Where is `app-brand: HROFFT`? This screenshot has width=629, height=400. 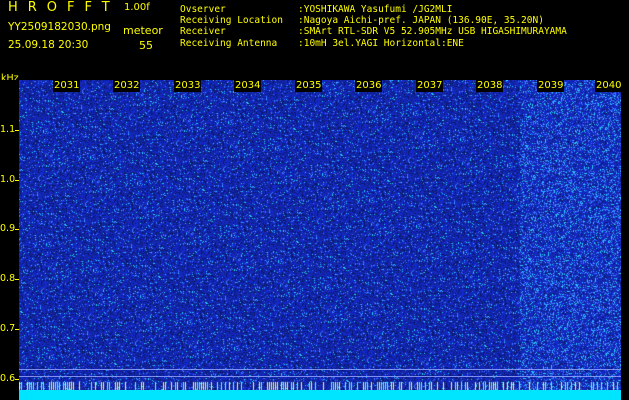 app-brand: HROFFT is located at coordinates (64, 7).